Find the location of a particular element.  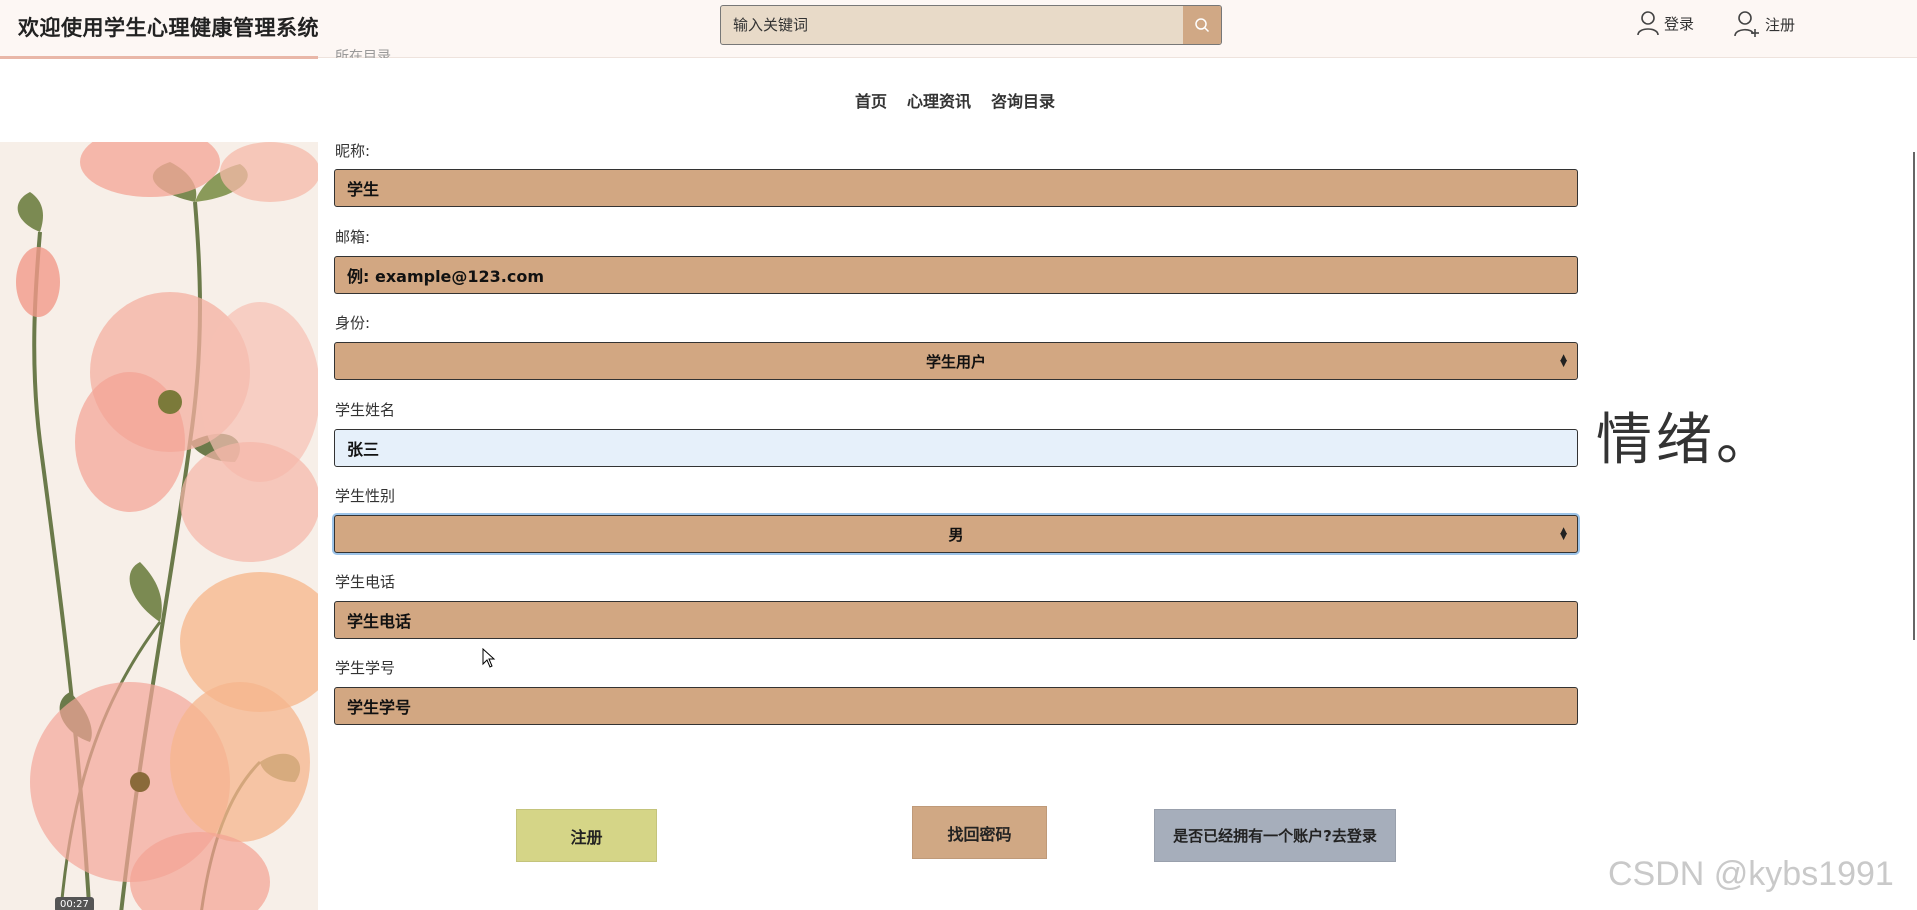

add-user-icon is located at coordinates (1746, 24).